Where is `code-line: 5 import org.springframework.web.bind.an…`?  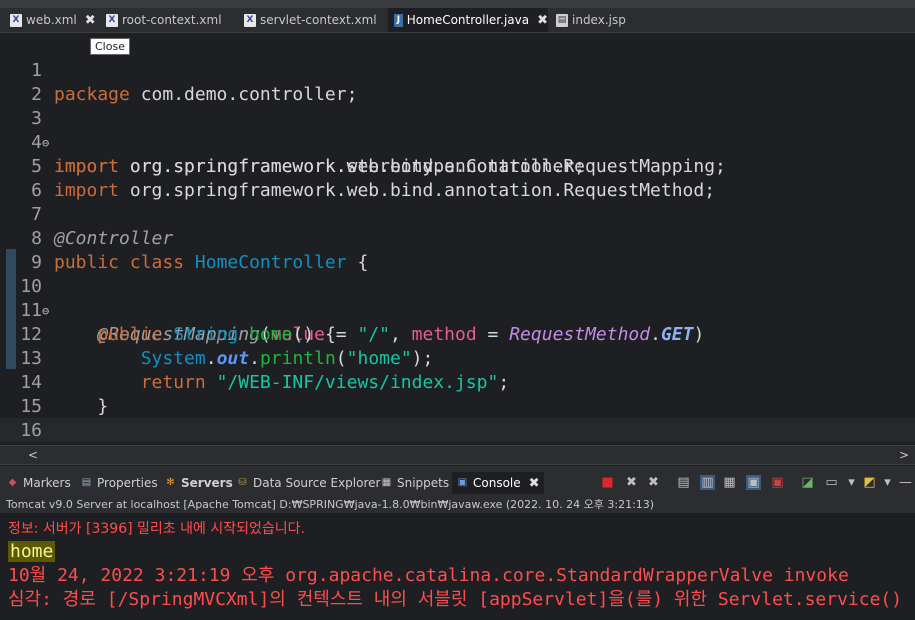 code-line: 5 import org.springframework.web.bind.an… is located at coordinates (457, 166).